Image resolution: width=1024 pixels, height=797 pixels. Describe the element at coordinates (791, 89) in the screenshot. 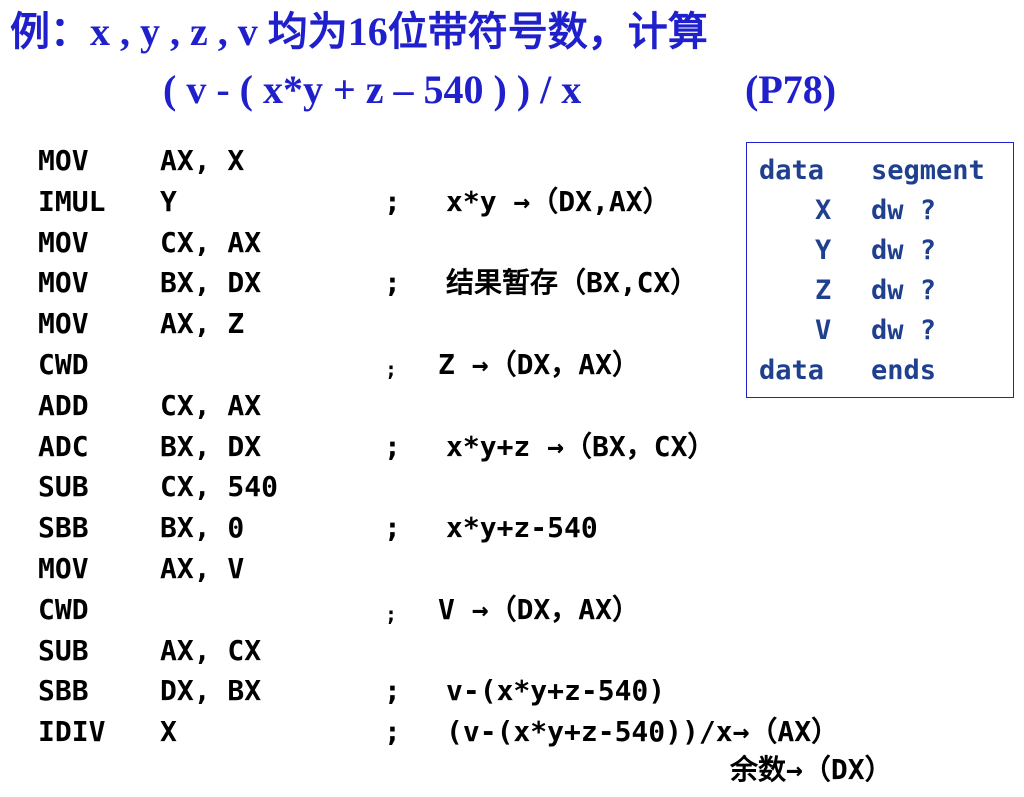

I see `page-reference: (P78)` at that location.